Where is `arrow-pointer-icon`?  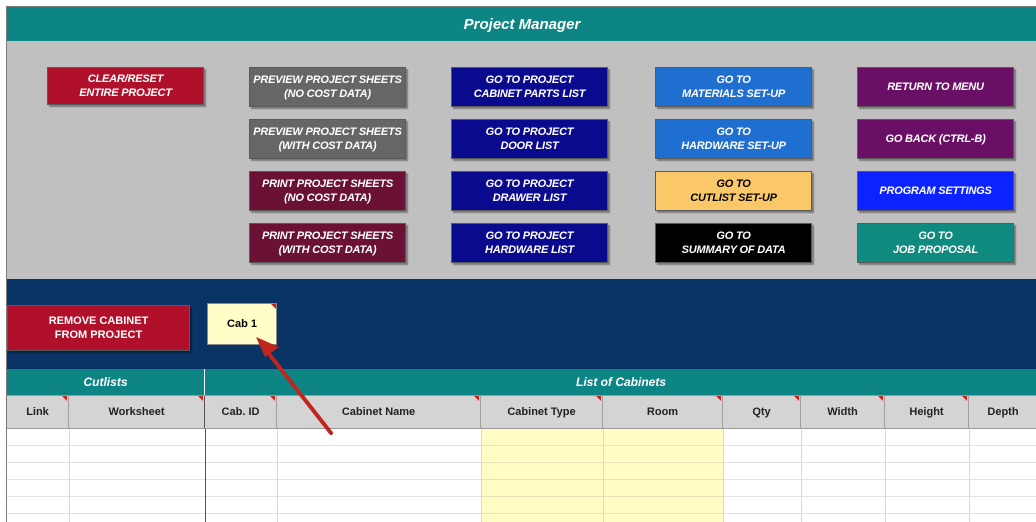 arrow-pointer-icon is located at coordinates (294, 386).